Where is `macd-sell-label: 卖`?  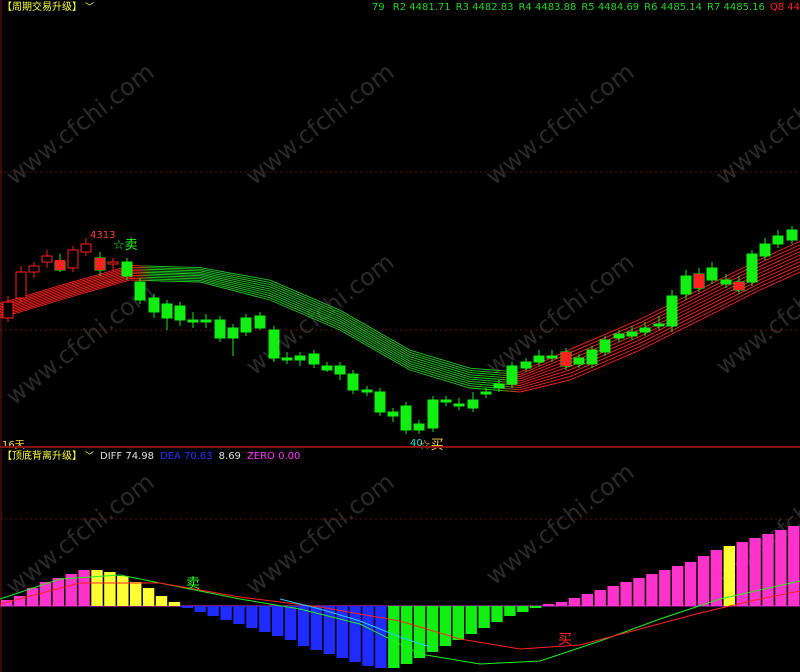
macd-sell-label: 卖 is located at coordinates (193, 584).